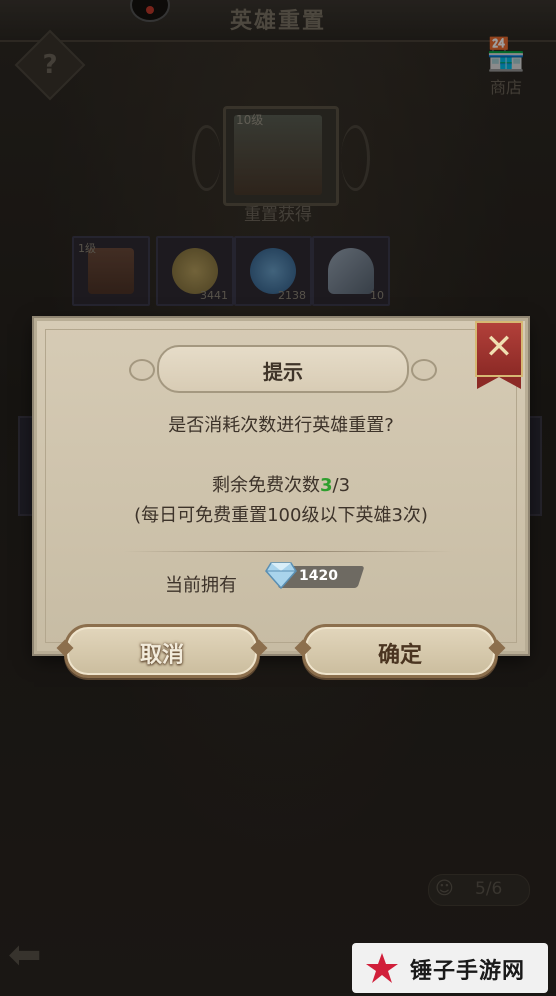  Describe the element at coordinates (281, 515) in the screenshot. I see `free-reset-note: (每日可免费重置100级以下英雄3次)` at that location.